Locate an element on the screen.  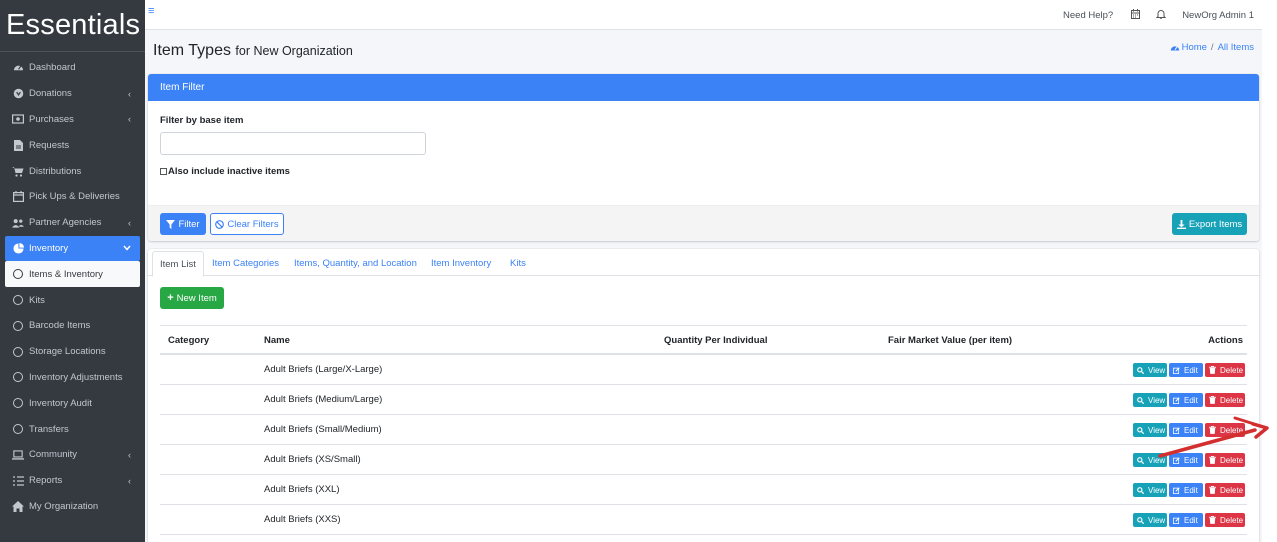
filter-button: Filter is located at coordinates (183, 224).